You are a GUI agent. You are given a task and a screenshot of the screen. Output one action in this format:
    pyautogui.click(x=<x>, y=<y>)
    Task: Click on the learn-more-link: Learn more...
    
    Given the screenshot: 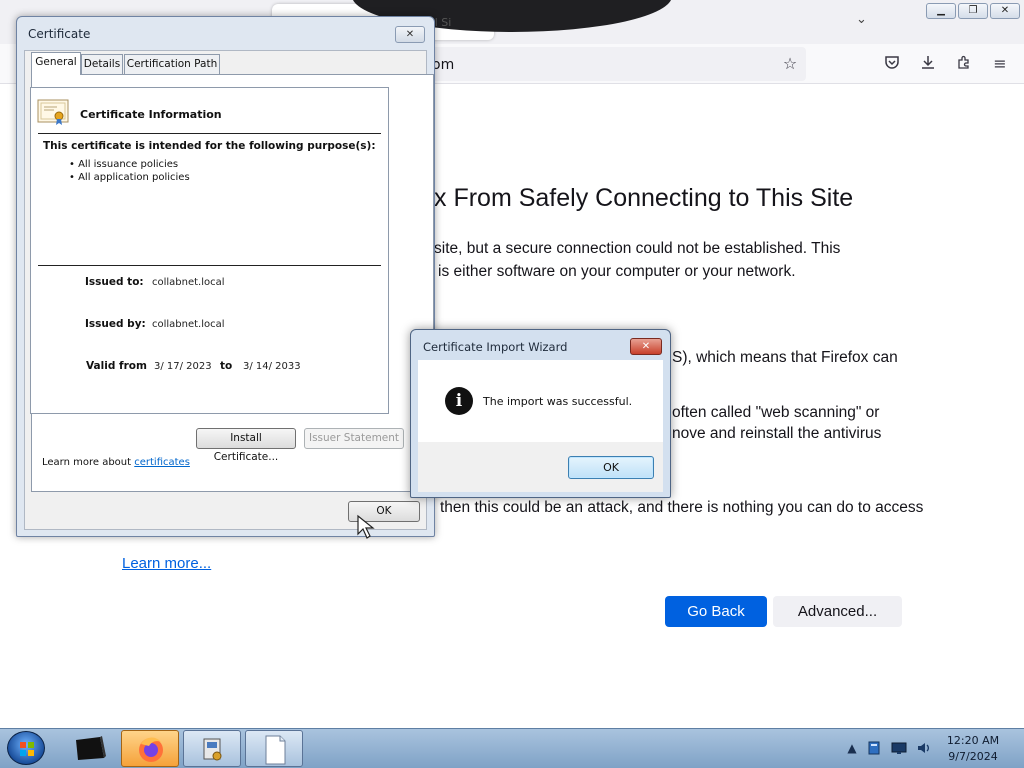 What is the action you would take?
    pyautogui.click(x=166, y=563)
    